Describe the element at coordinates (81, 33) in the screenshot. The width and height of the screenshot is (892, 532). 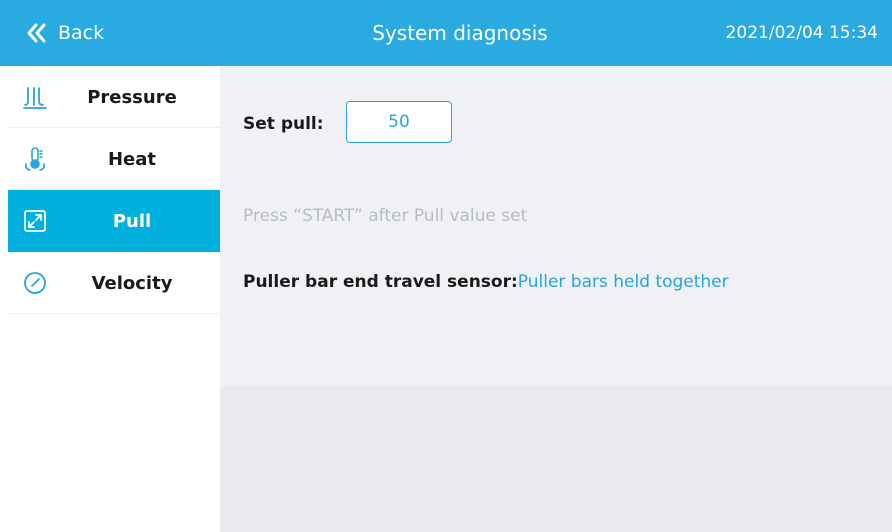
I see `back-label: Back` at that location.